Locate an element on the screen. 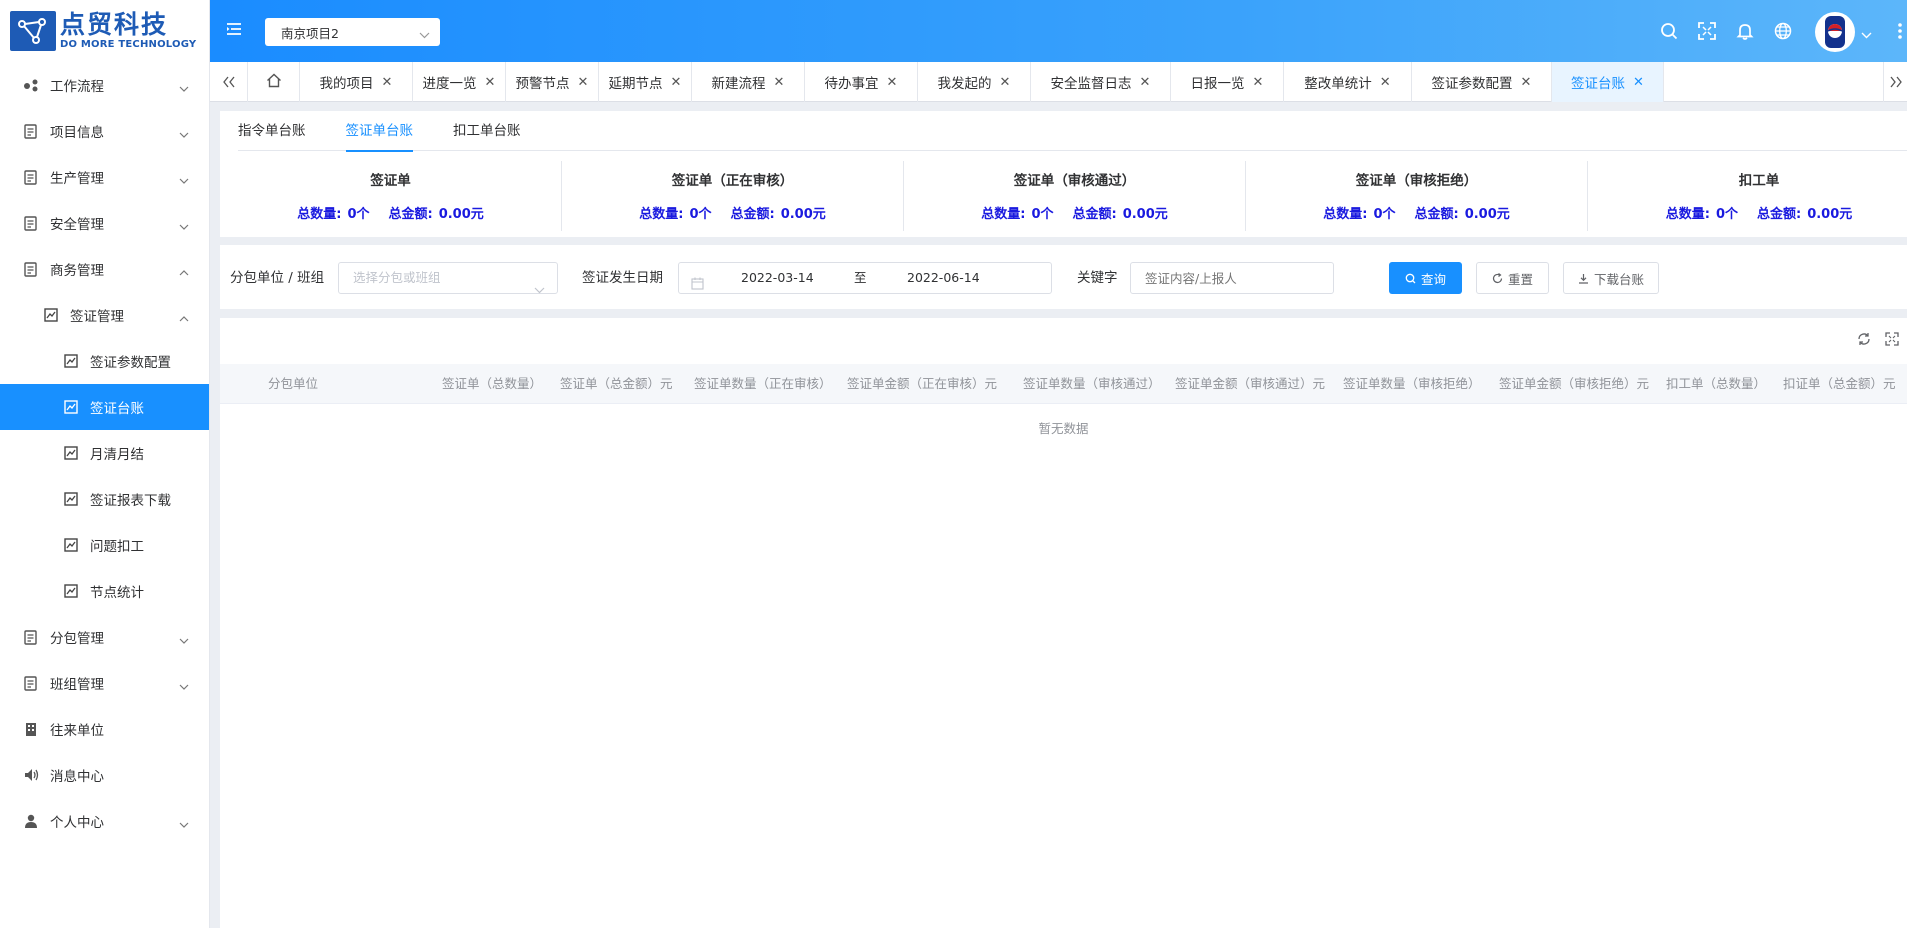 This screenshot has height=928, width=1907. sidebar-item-label: 签证参数配置 is located at coordinates (130, 363).